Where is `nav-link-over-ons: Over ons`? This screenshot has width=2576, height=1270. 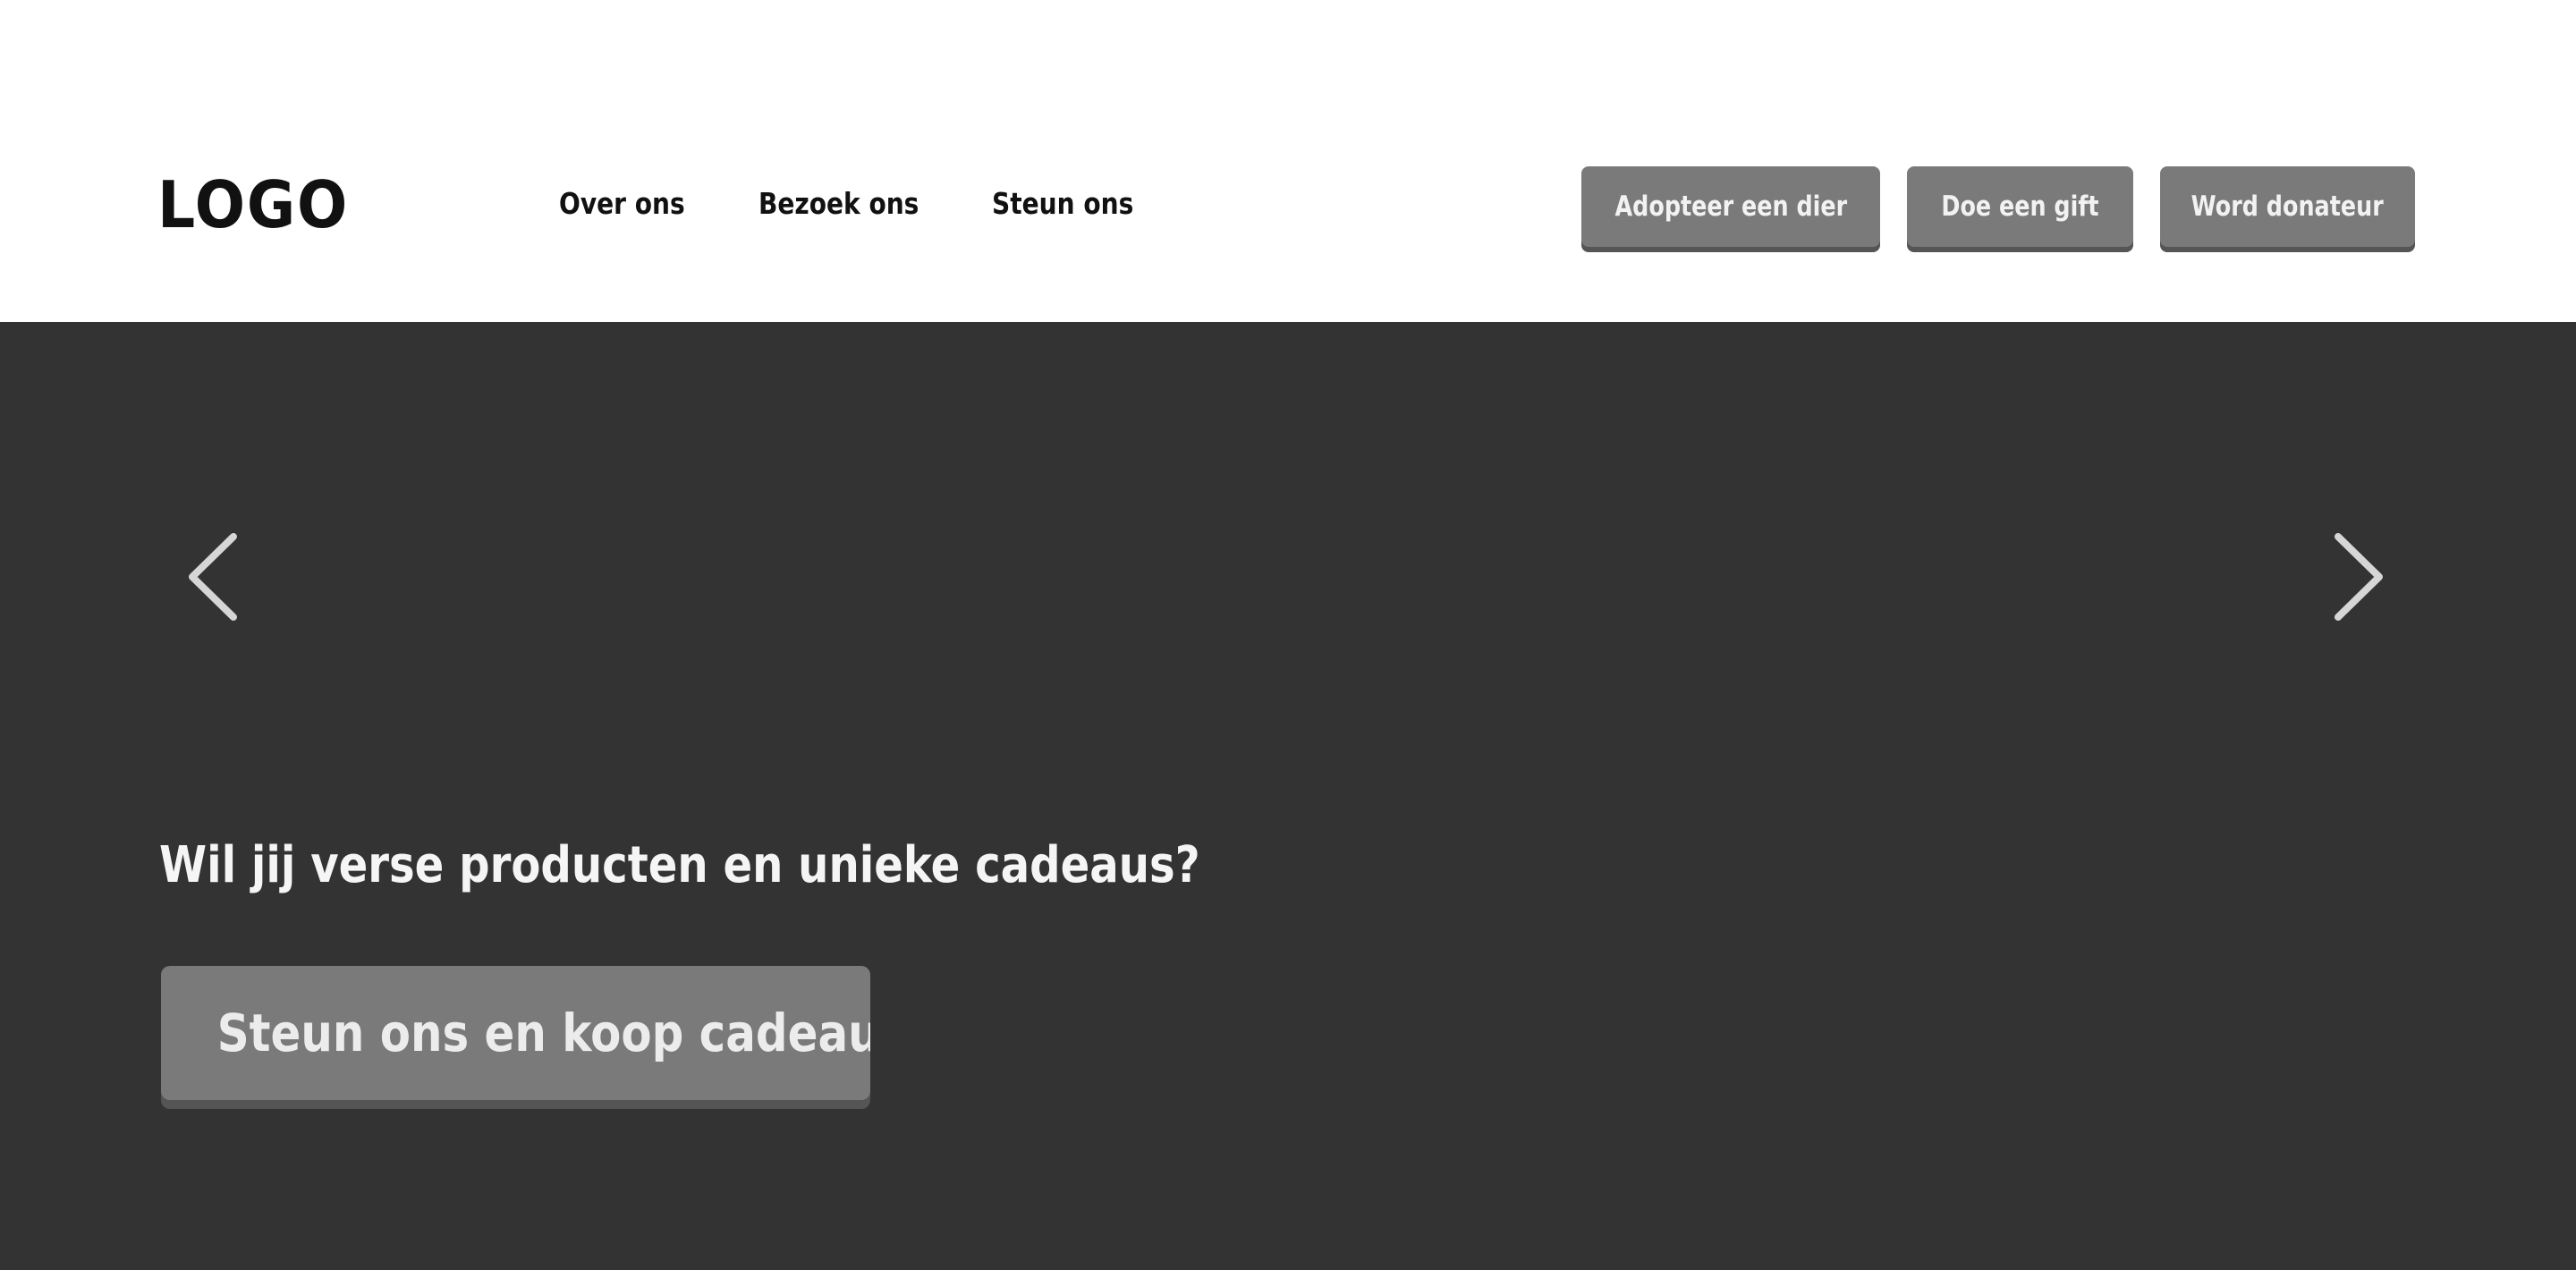 nav-link-over-ons: Over ons is located at coordinates (622, 203).